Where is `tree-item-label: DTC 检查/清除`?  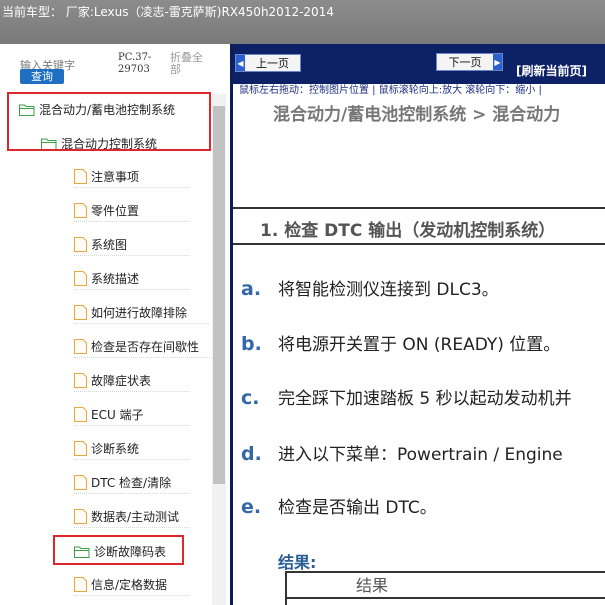 tree-item-label: DTC 检查/清除 is located at coordinates (131, 483).